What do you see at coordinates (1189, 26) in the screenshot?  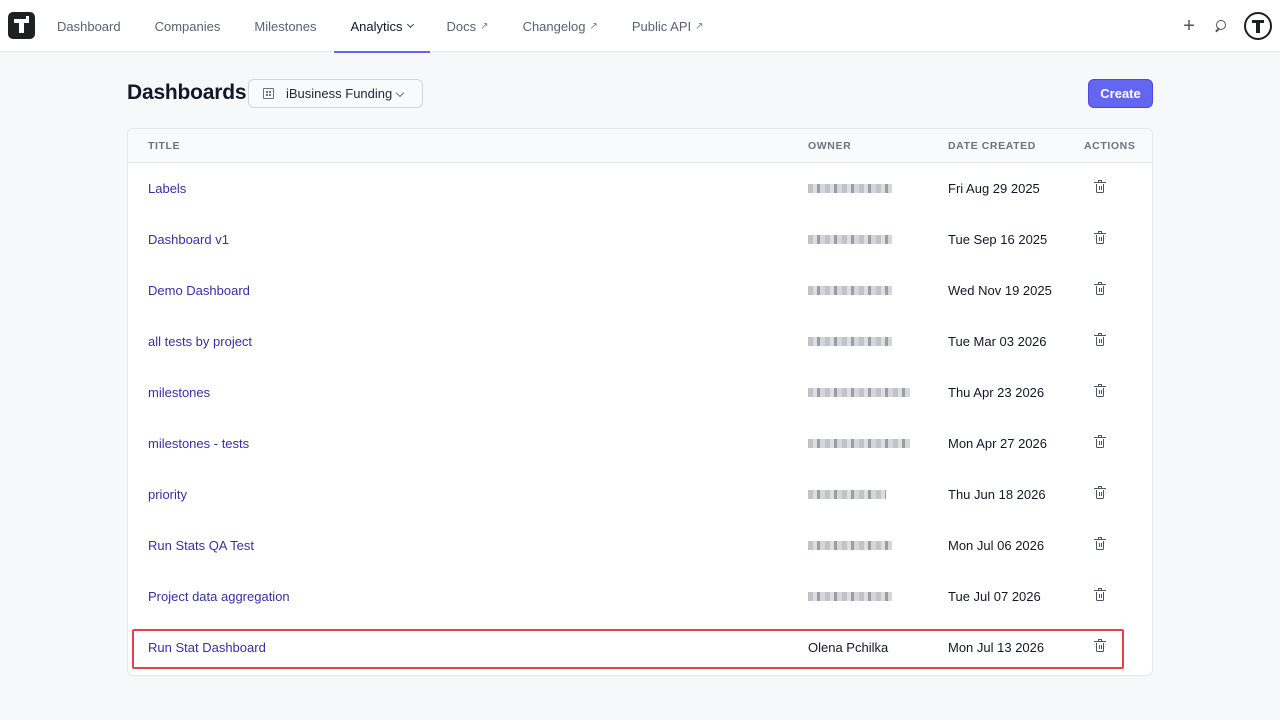 I see `plus-icon: +` at bounding box center [1189, 26].